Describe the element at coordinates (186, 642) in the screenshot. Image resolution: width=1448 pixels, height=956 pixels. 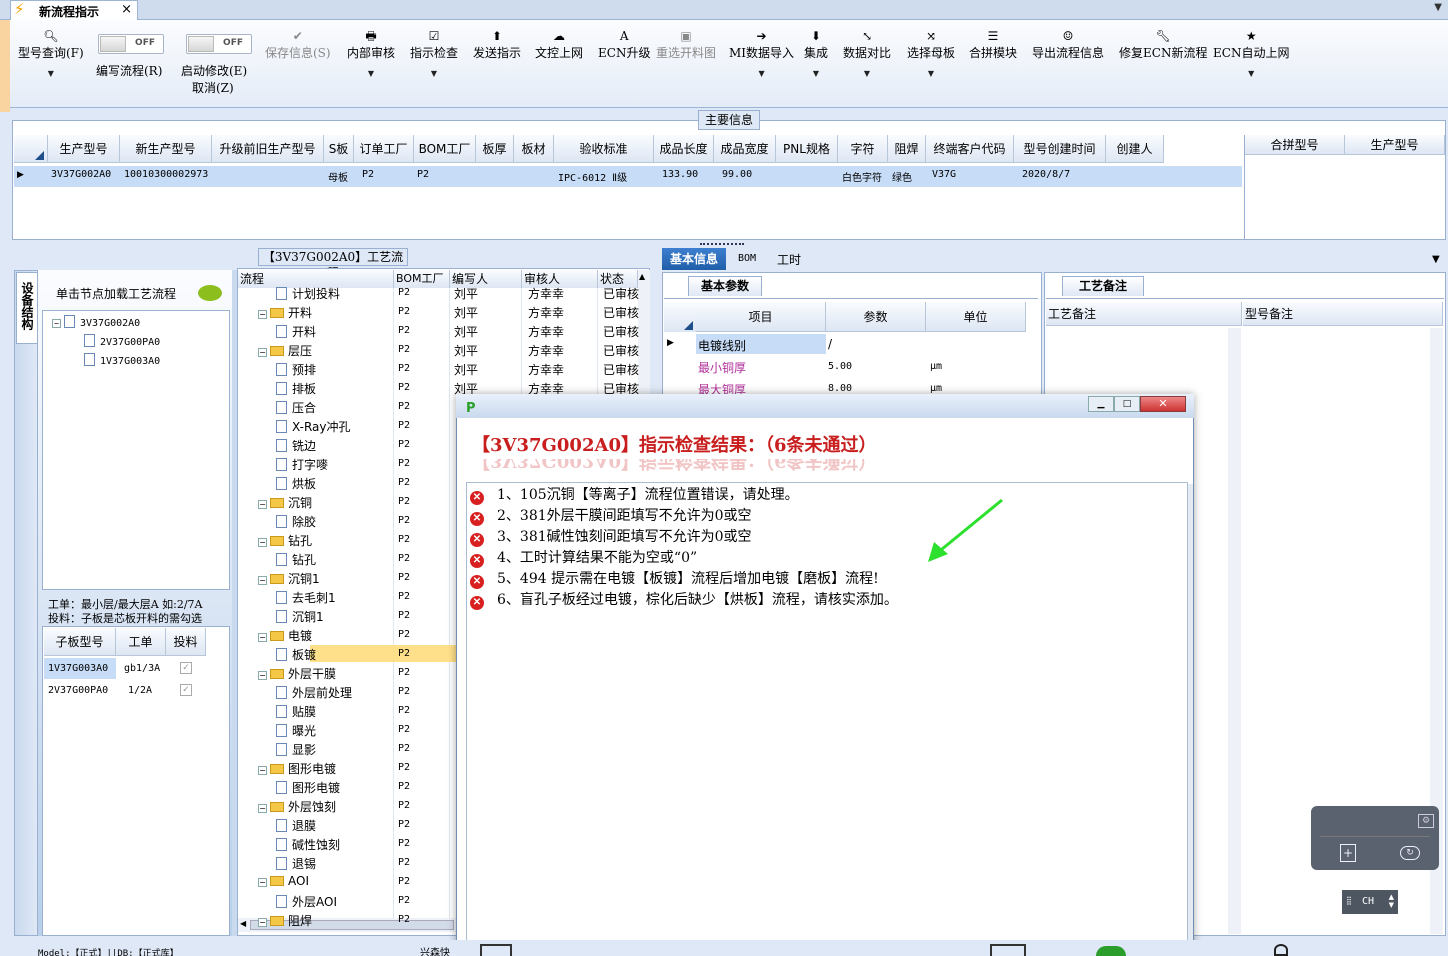
I see `feeding-header: 投料` at that location.